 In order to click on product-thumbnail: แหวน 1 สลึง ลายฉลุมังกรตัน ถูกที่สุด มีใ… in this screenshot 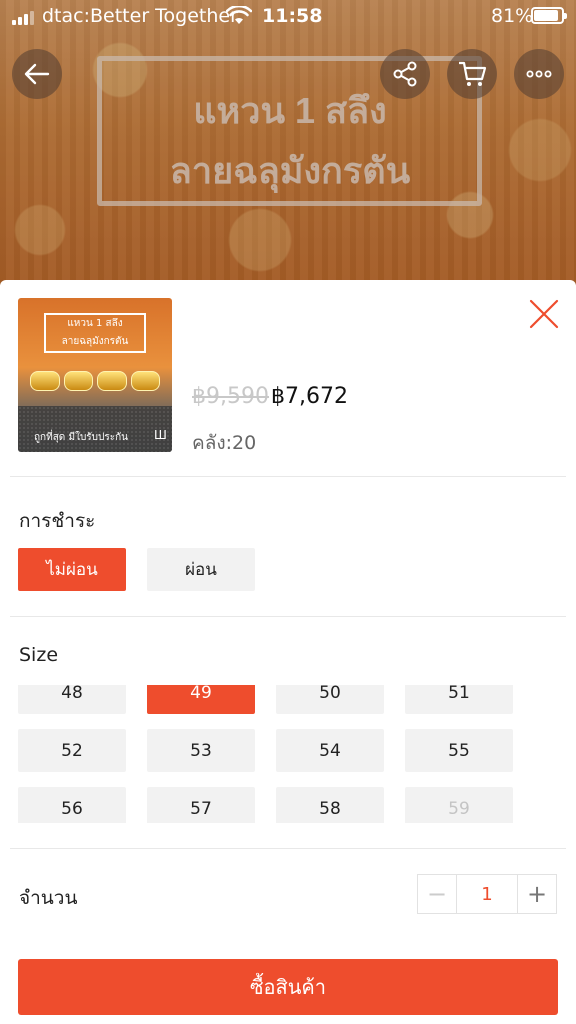, I will do `click(95, 375)`.